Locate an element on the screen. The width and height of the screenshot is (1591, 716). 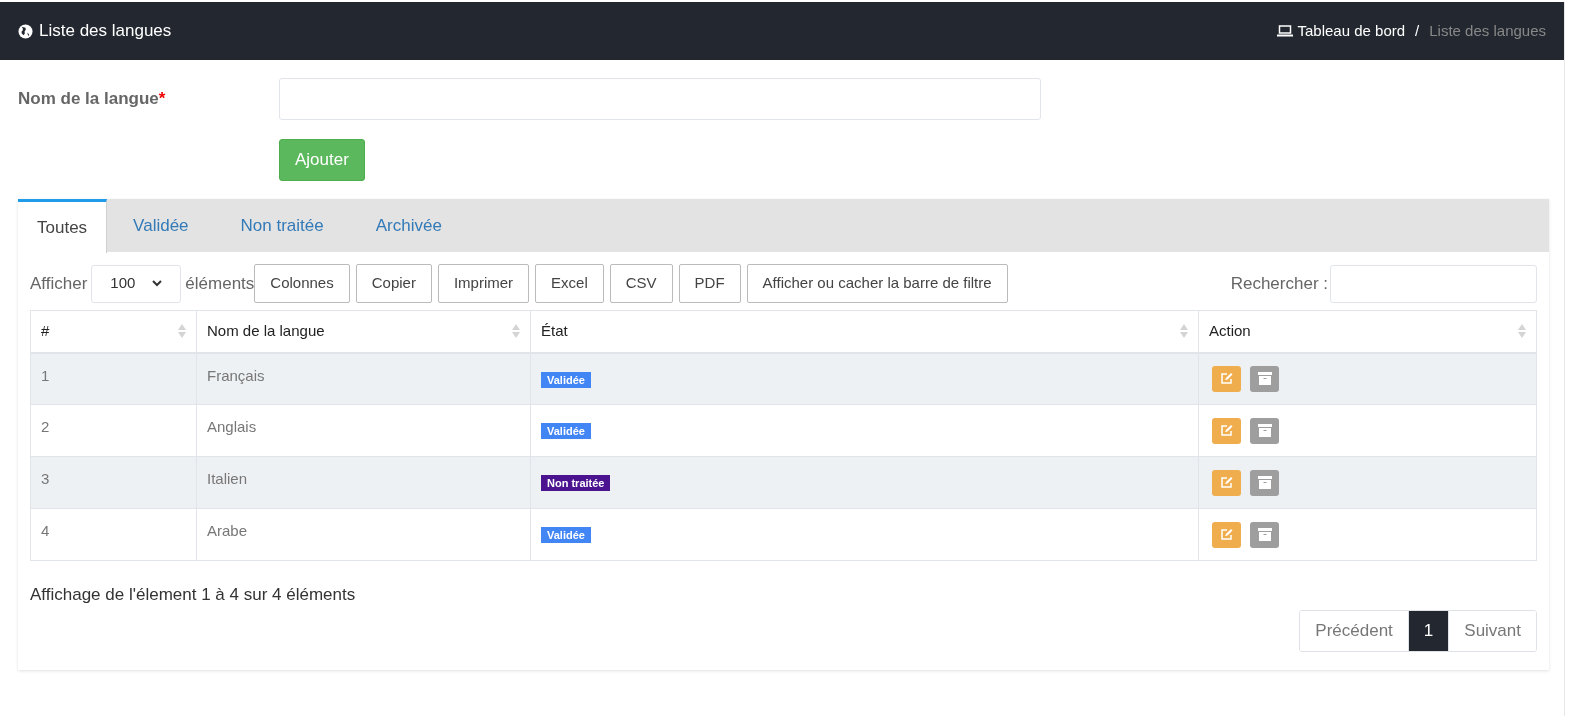
export-button: Afficher ou cacher la barre de filtre is located at coordinates (877, 283).